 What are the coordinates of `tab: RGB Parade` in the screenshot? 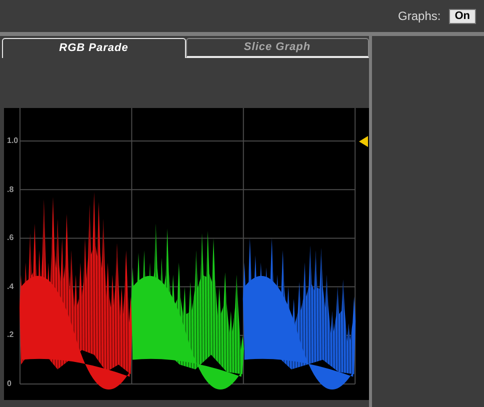 It's located at (94, 48).